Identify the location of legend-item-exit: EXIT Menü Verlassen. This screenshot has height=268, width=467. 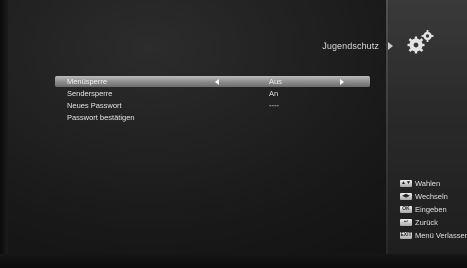
(433, 235).